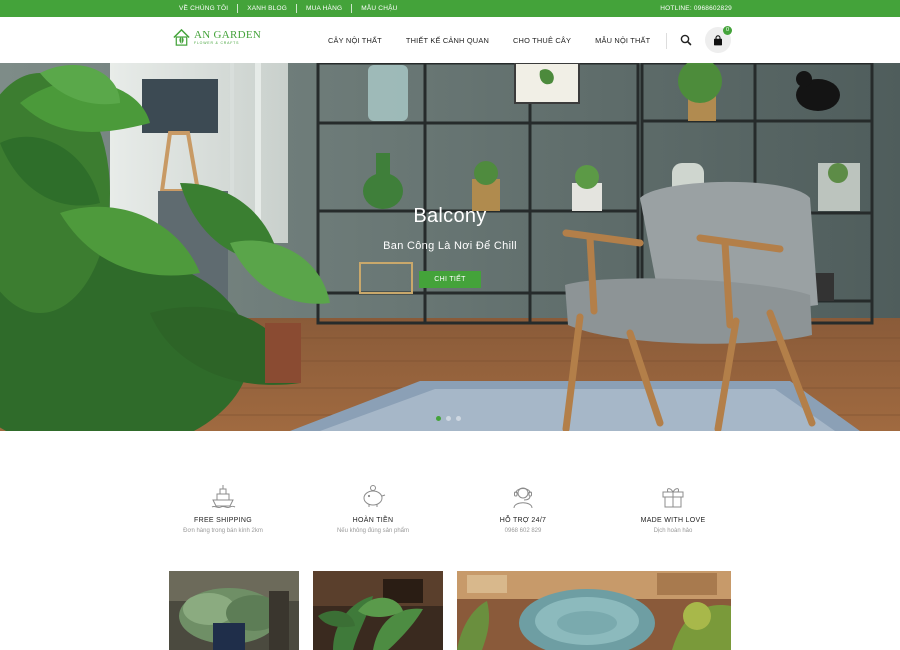 This screenshot has width=900, height=650. Describe the element at coordinates (378, 8) in the screenshot. I see `top-link-pot-samples: MẪU CHẬU` at that location.